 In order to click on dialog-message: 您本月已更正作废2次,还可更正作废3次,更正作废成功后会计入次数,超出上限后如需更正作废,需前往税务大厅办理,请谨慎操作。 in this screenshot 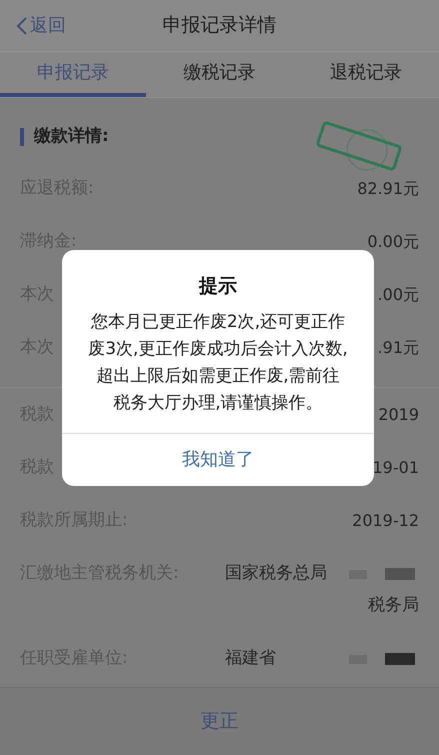, I will do `click(218, 362)`.